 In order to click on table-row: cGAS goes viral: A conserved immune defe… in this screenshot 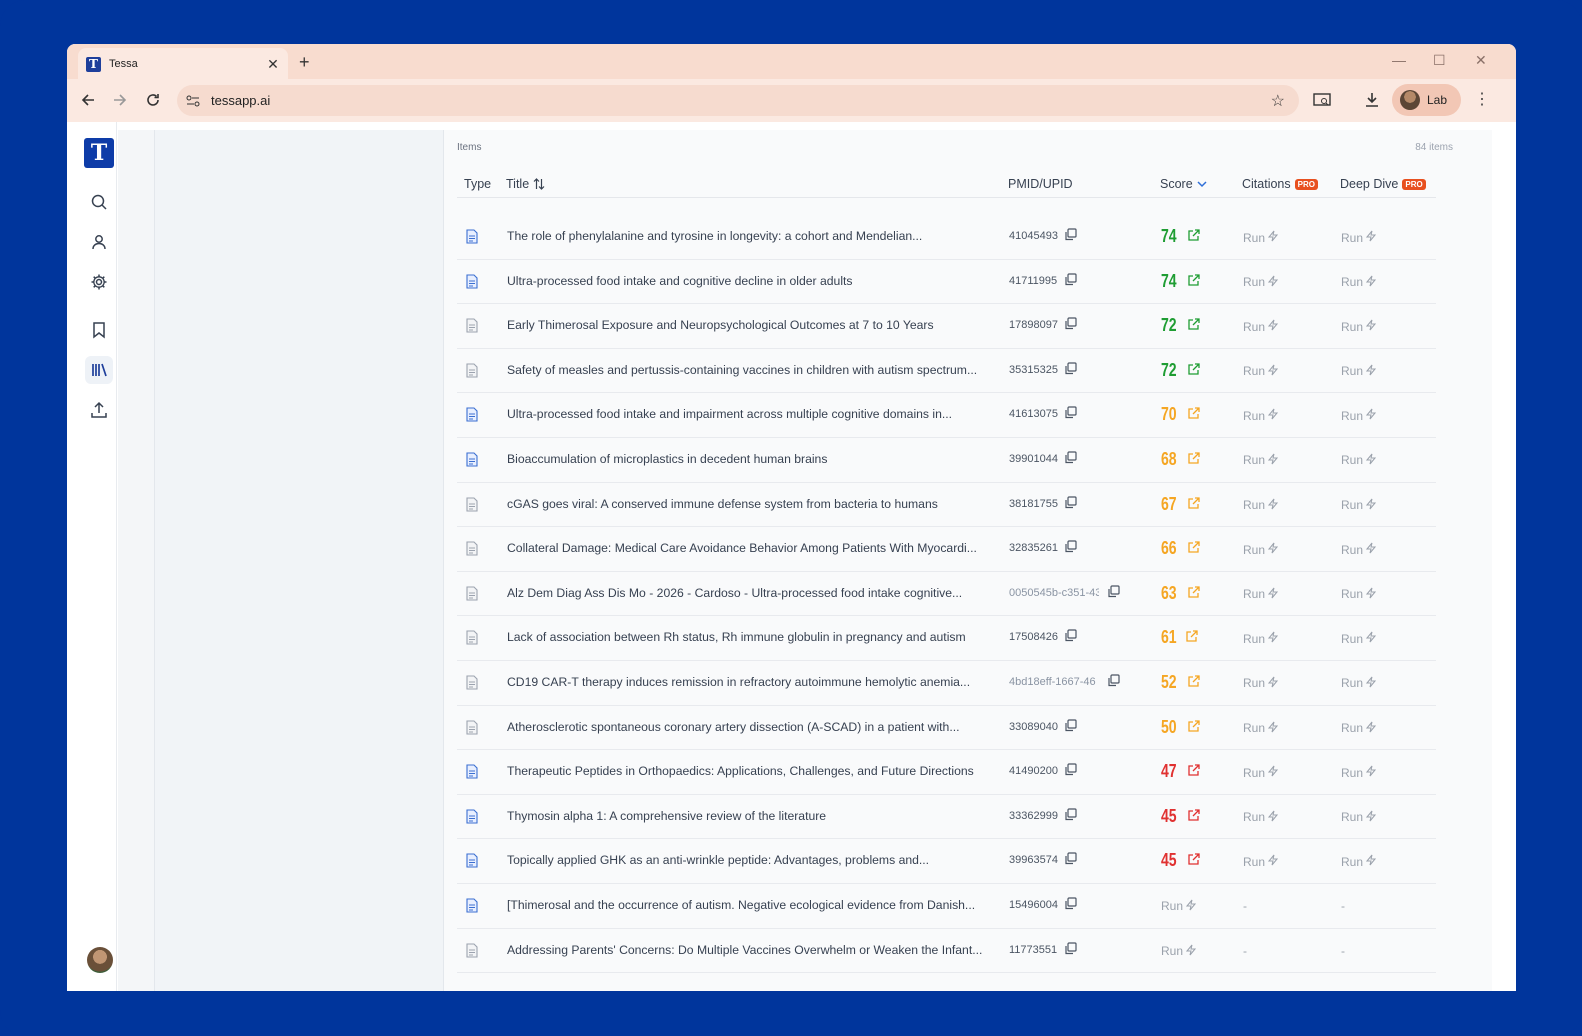, I will do `click(946, 505)`.